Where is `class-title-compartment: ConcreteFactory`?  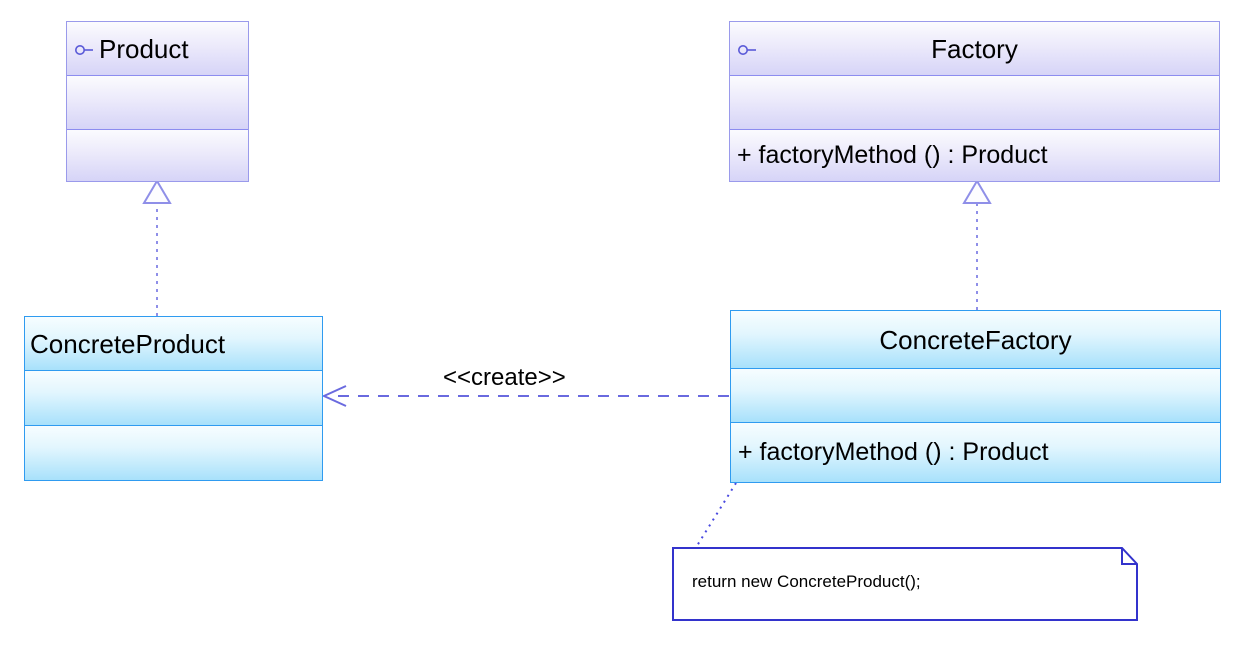
class-title-compartment: ConcreteFactory is located at coordinates (975, 339).